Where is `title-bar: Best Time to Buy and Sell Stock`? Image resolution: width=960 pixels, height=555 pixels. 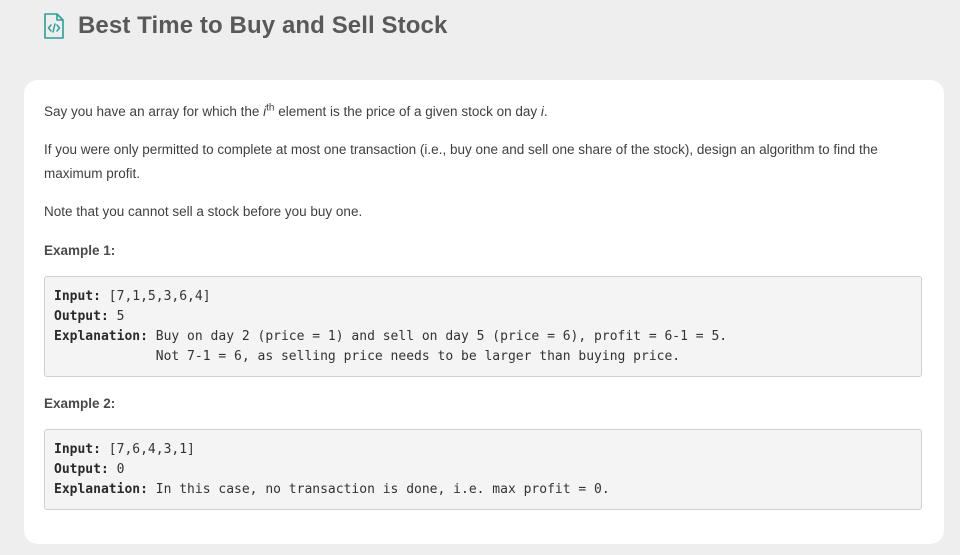
title-bar: Best Time to Buy and Sell Stock is located at coordinates (244, 26).